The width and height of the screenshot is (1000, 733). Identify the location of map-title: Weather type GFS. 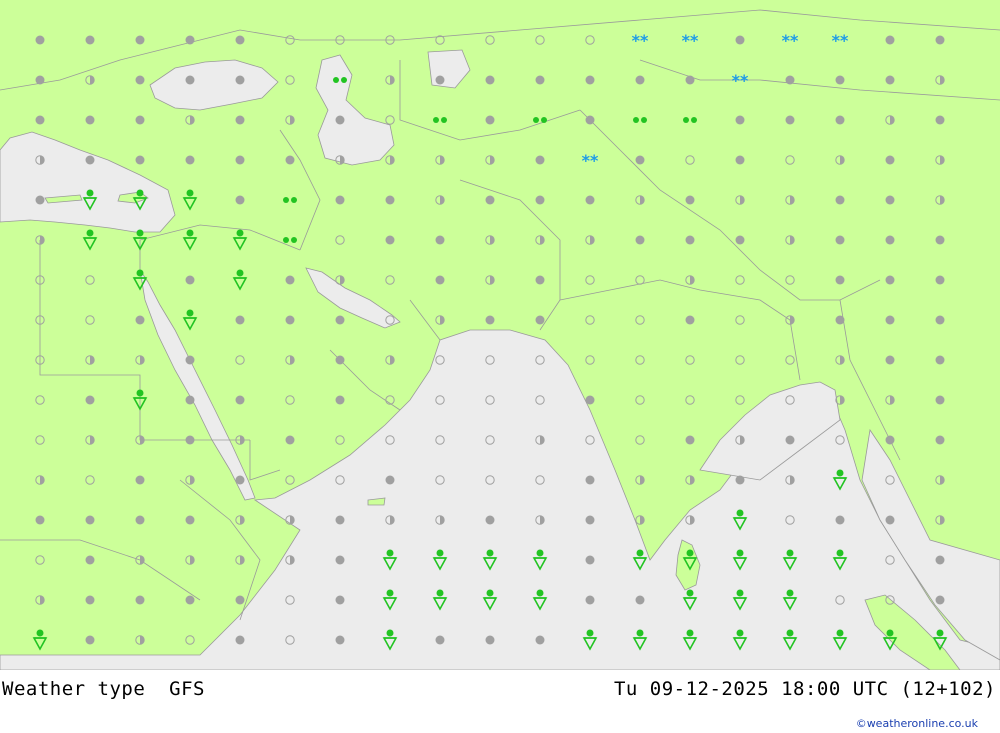
(103, 689).